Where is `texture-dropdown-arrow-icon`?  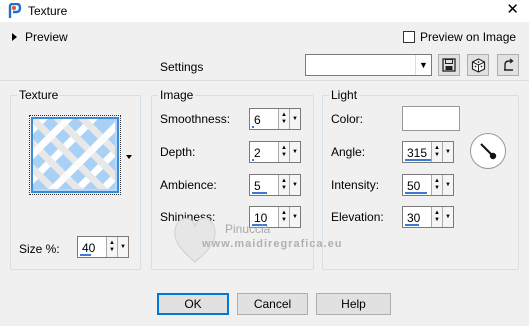
texture-dropdown-arrow-icon is located at coordinates (129, 157).